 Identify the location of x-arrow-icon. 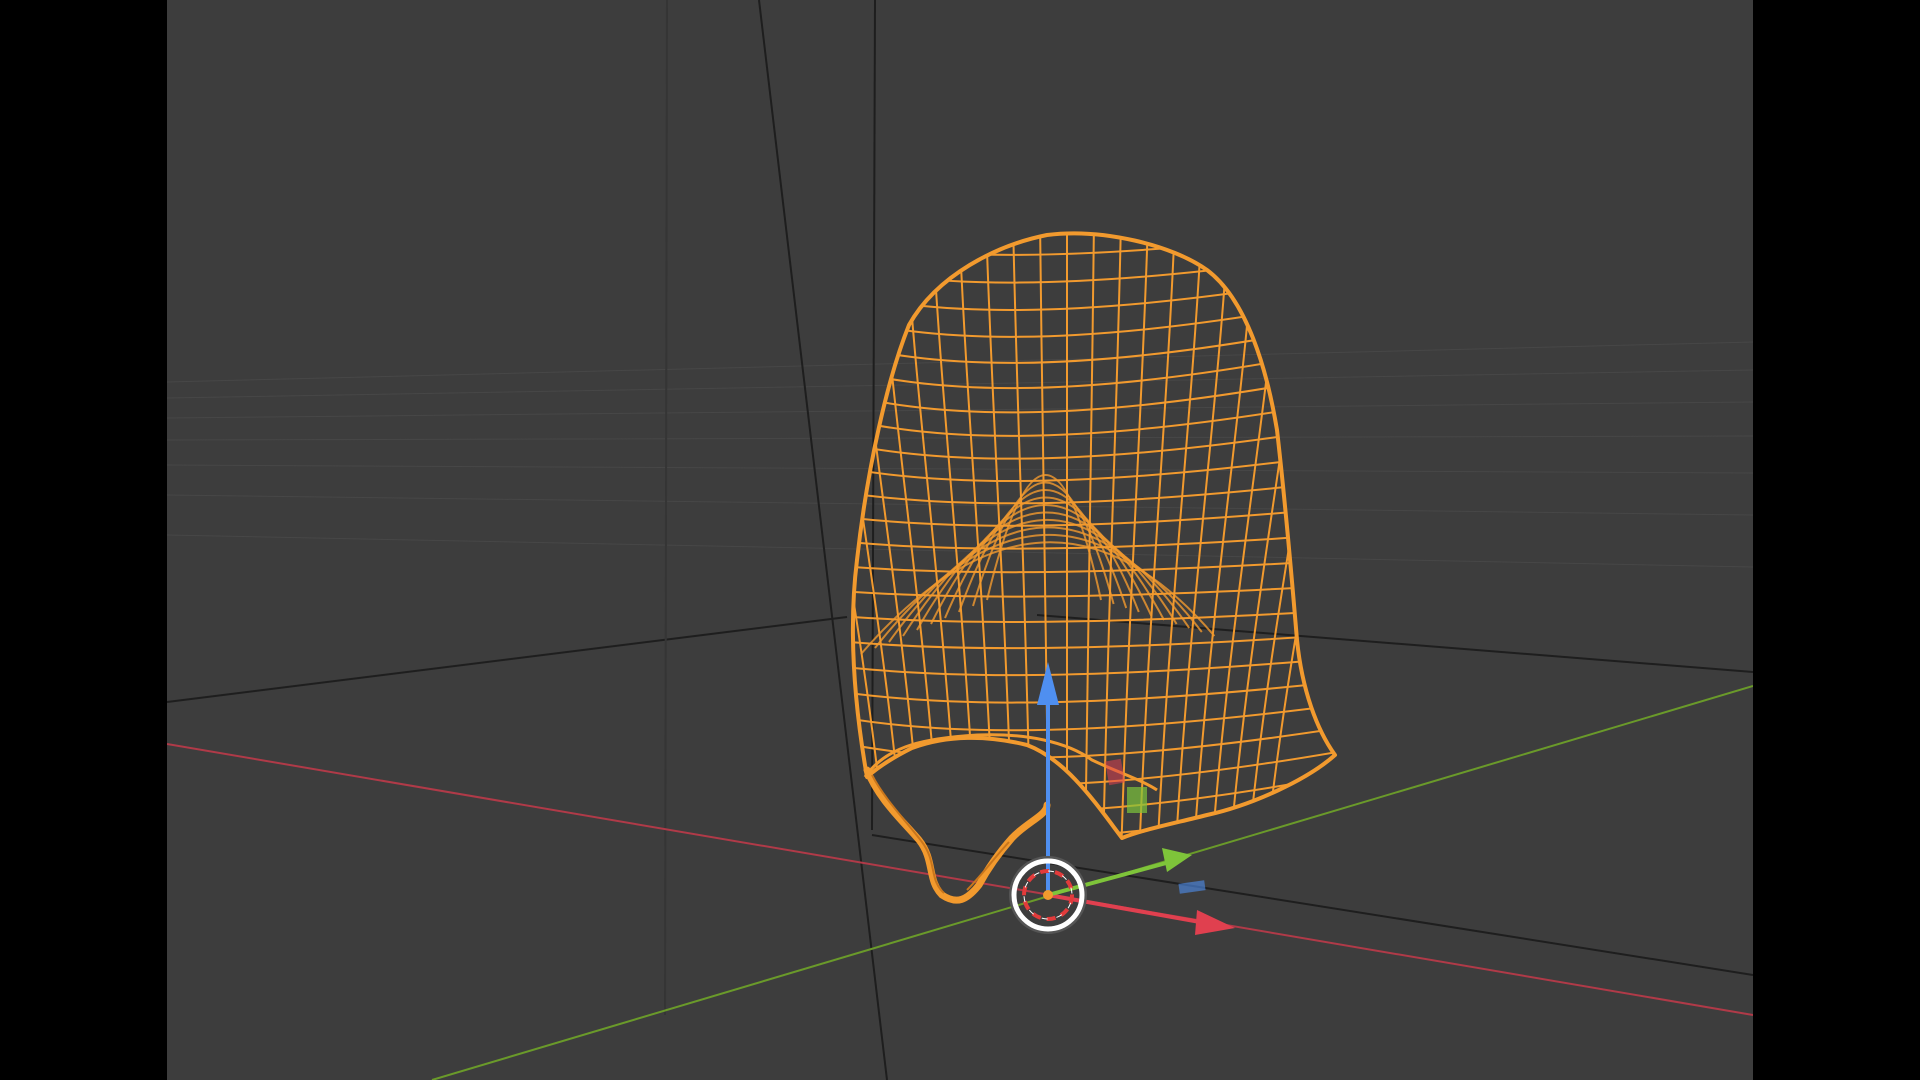
(1215, 922).